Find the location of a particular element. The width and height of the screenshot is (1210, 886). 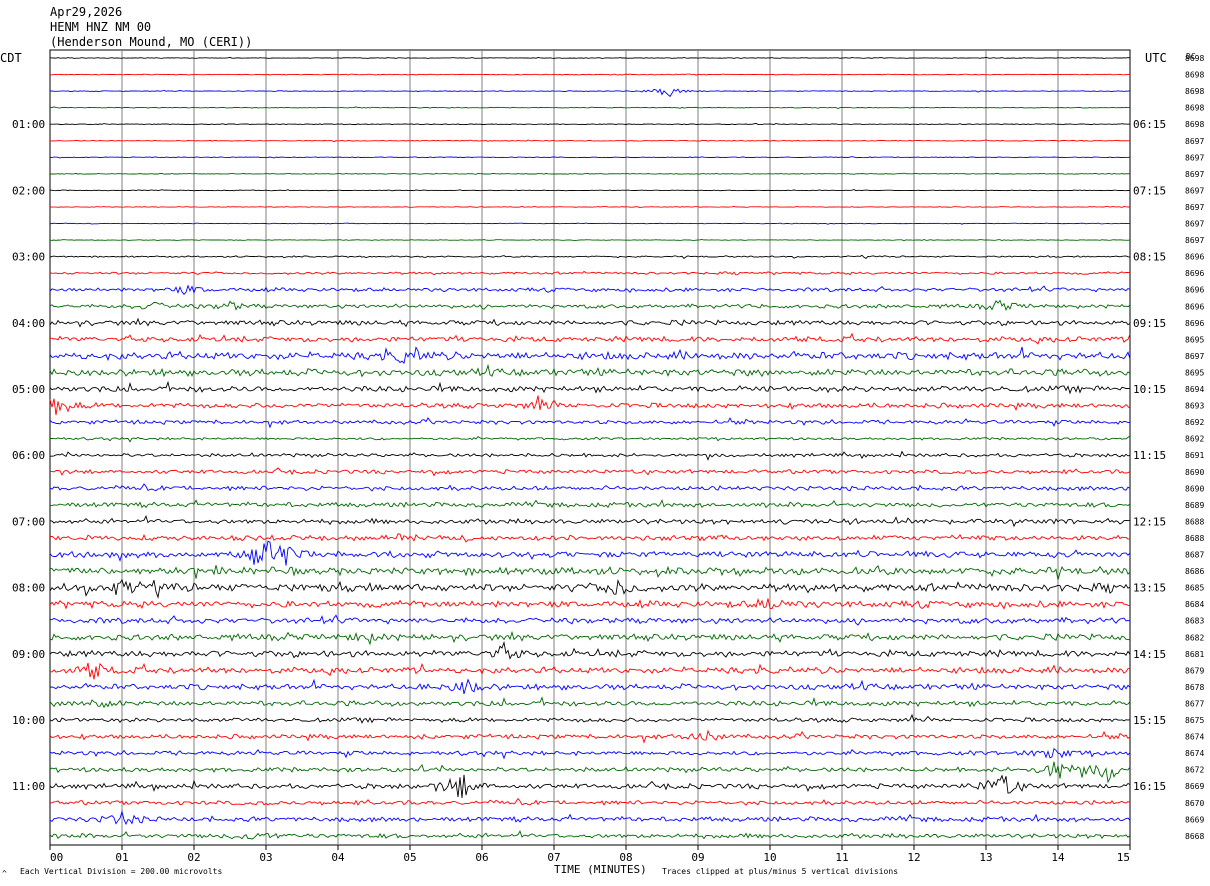

dc-offset-label: 8689 is located at coordinates (1194, 505).